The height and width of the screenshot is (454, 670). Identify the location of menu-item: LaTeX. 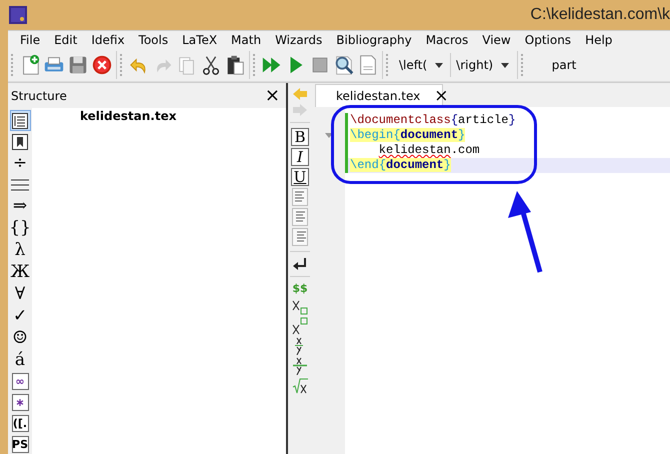
(199, 40).